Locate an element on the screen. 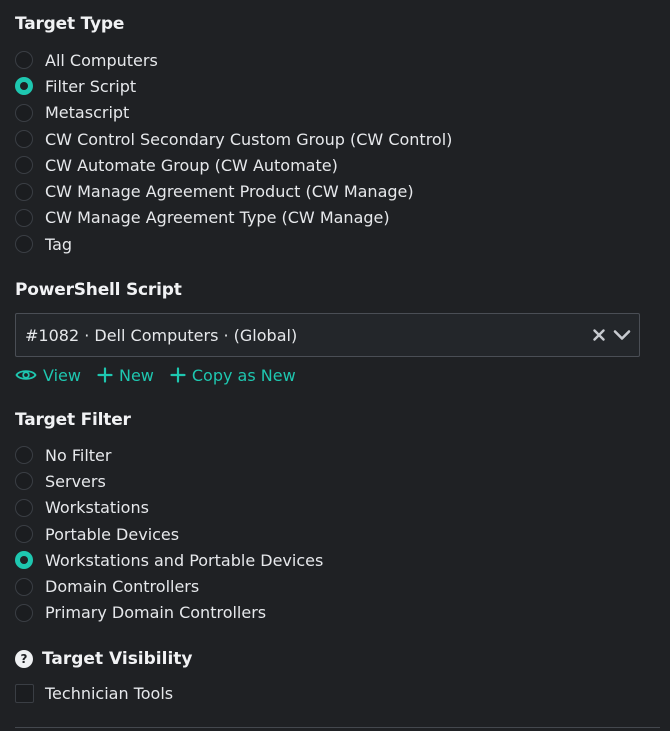  radio-all-computers: All Computers is located at coordinates (233, 60).